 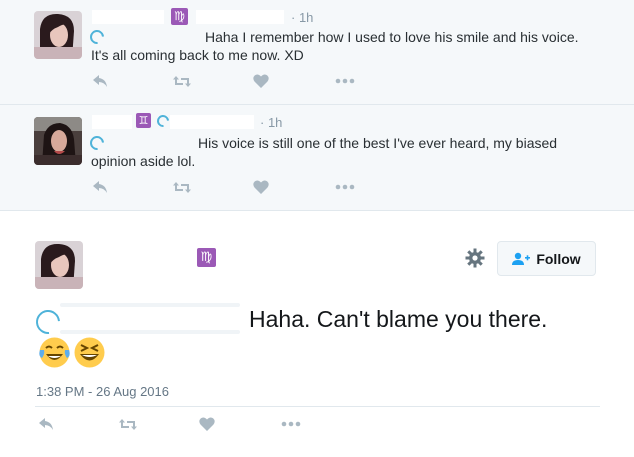 I want to click on add-user-icon, so click(x=521, y=258).